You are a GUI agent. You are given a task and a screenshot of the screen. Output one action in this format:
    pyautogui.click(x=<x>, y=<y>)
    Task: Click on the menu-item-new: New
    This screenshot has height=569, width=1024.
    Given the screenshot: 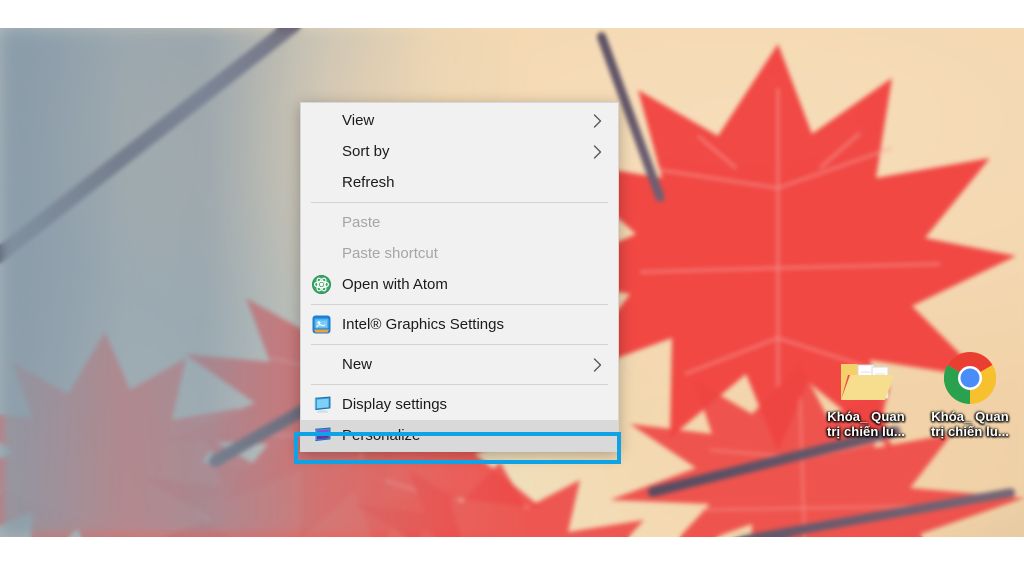 What is the action you would take?
    pyautogui.click(x=459, y=364)
    